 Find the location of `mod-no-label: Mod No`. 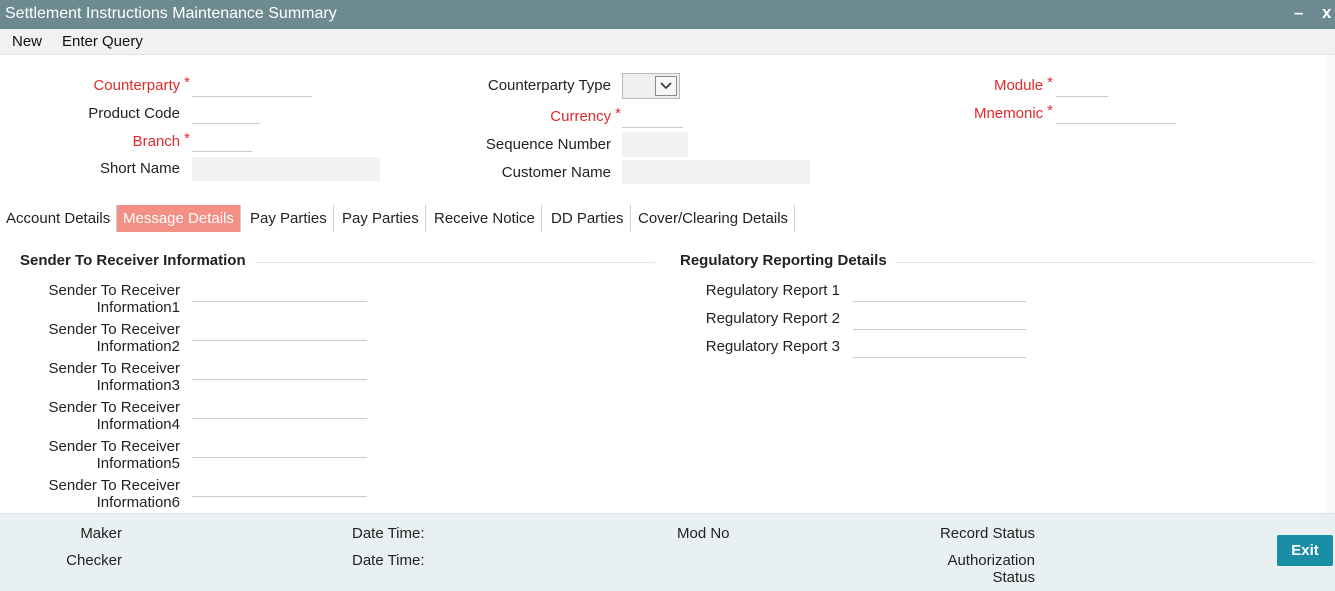

mod-no-label: Mod No is located at coordinates (703, 533).